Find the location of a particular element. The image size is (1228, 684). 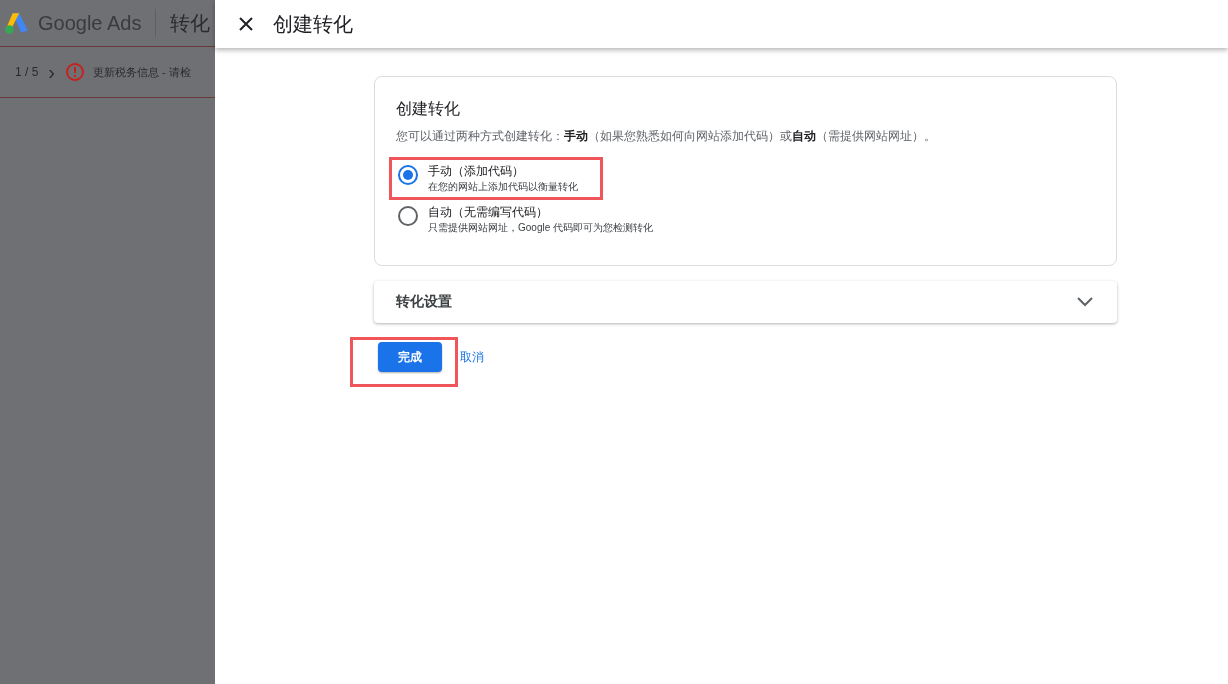

chevron-icon is located at coordinates (1085, 302).